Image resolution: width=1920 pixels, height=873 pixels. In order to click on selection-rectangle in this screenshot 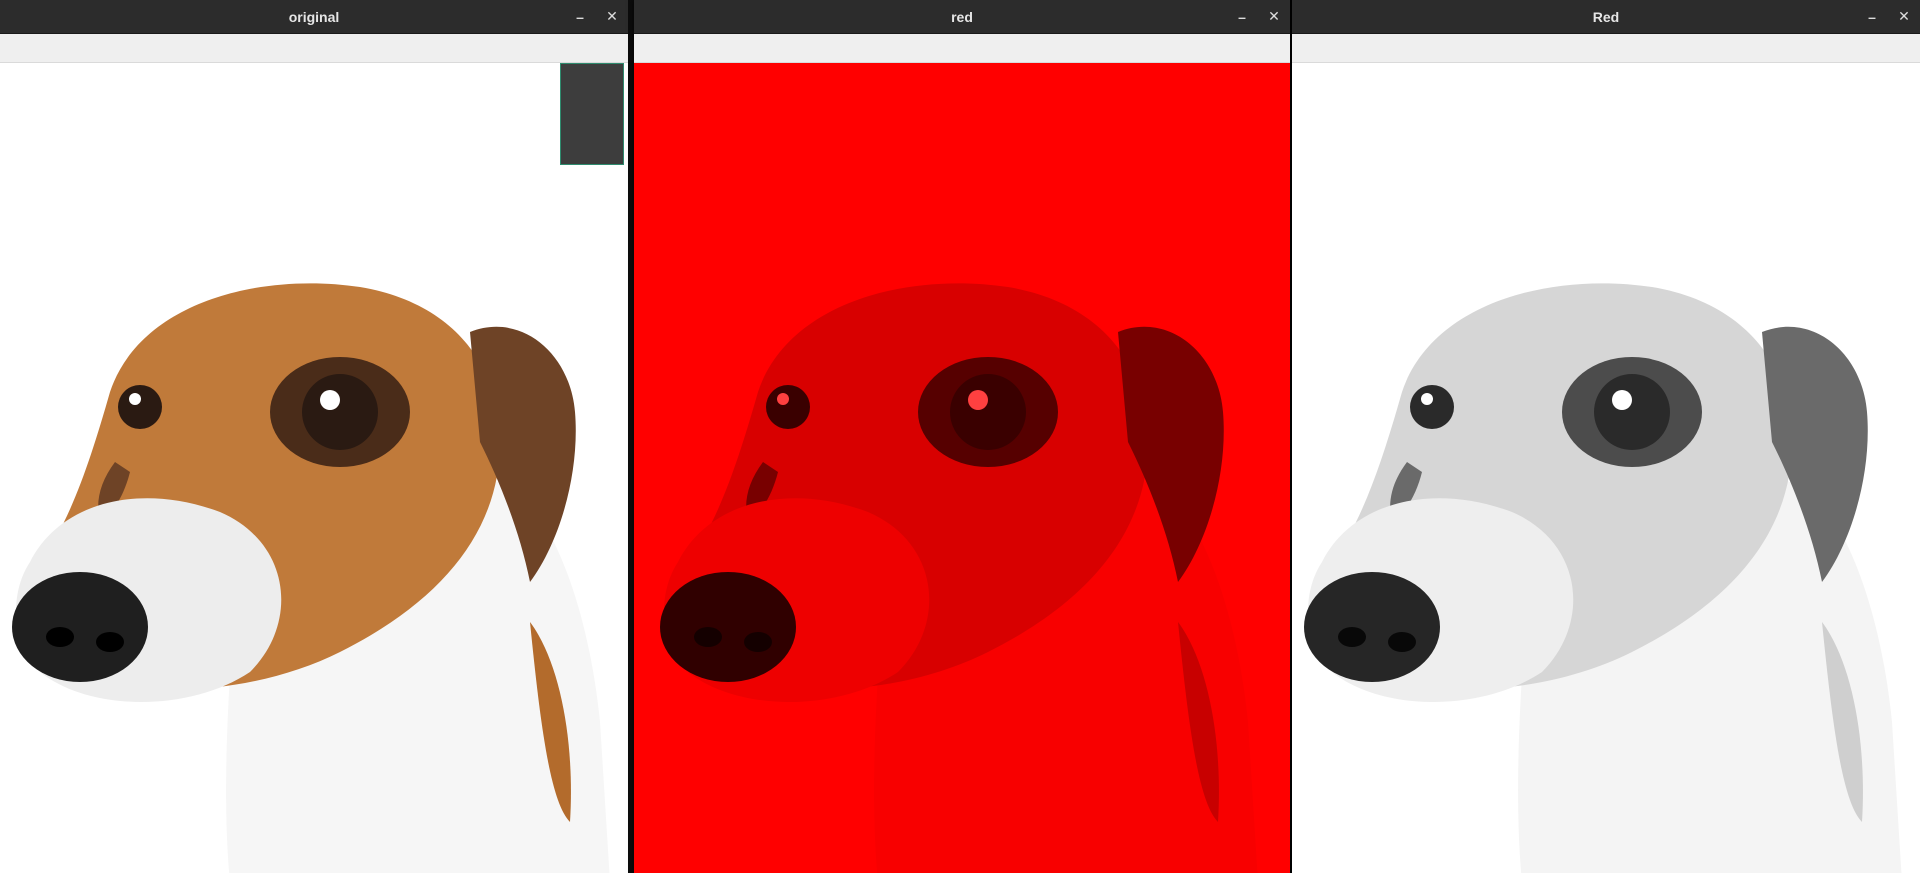, I will do `click(592, 114)`.